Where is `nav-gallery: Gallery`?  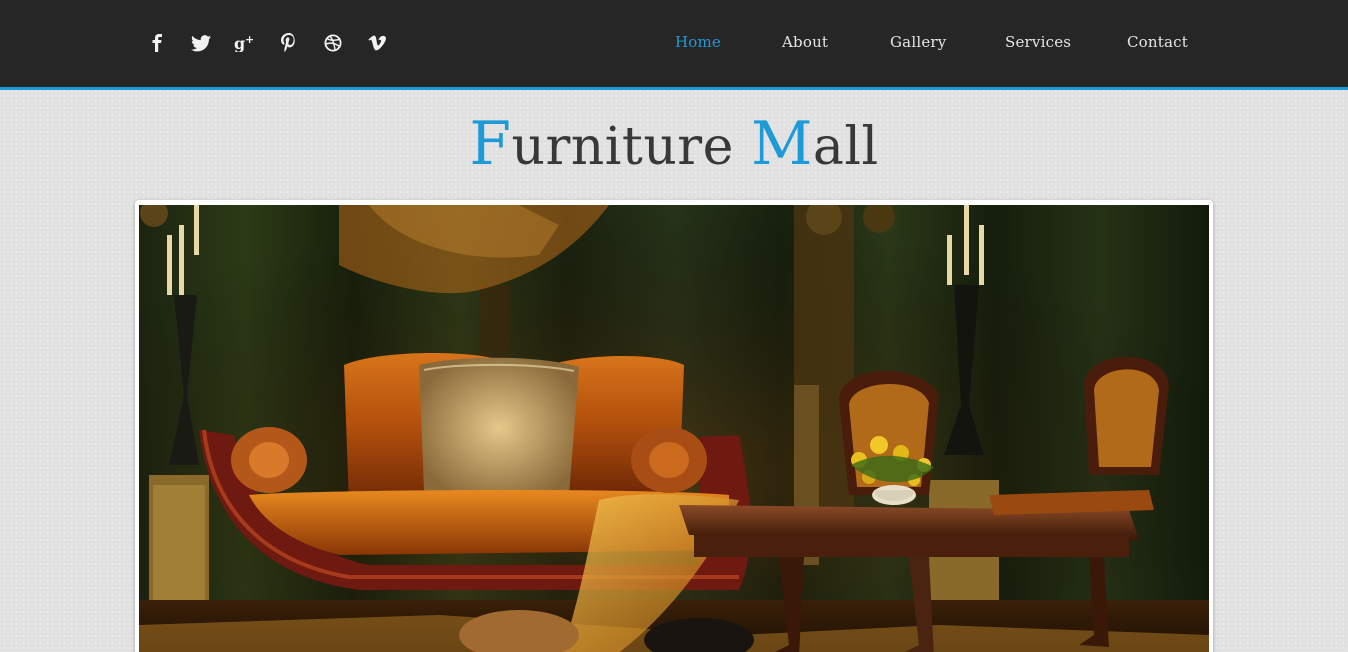 nav-gallery: Gallery is located at coordinates (918, 42).